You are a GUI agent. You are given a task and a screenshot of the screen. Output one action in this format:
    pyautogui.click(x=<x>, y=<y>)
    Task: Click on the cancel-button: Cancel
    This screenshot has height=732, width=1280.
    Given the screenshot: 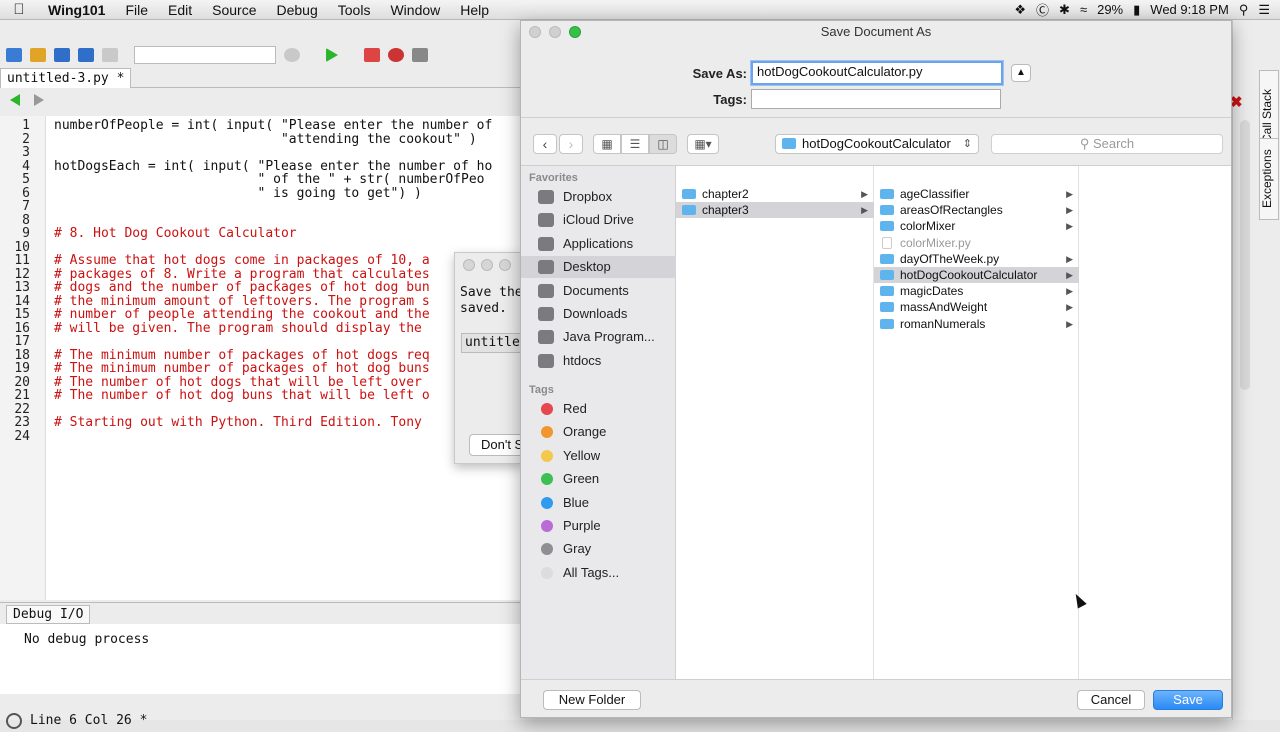 What is the action you would take?
    pyautogui.click(x=1111, y=700)
    